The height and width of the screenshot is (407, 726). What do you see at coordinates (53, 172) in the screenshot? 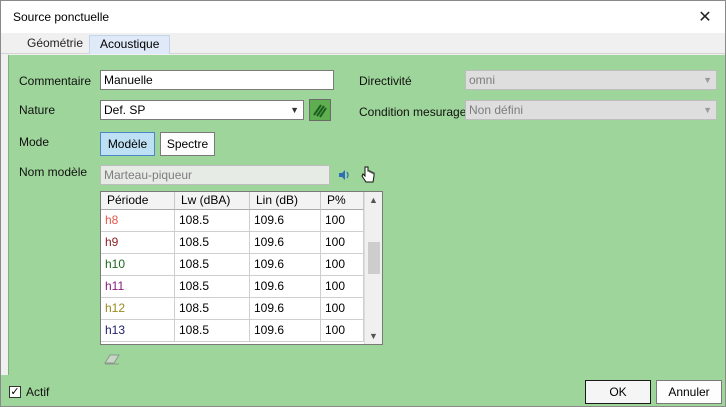
I see `nom-modele-label: Nom modèle` at bounding box center [53, 172].